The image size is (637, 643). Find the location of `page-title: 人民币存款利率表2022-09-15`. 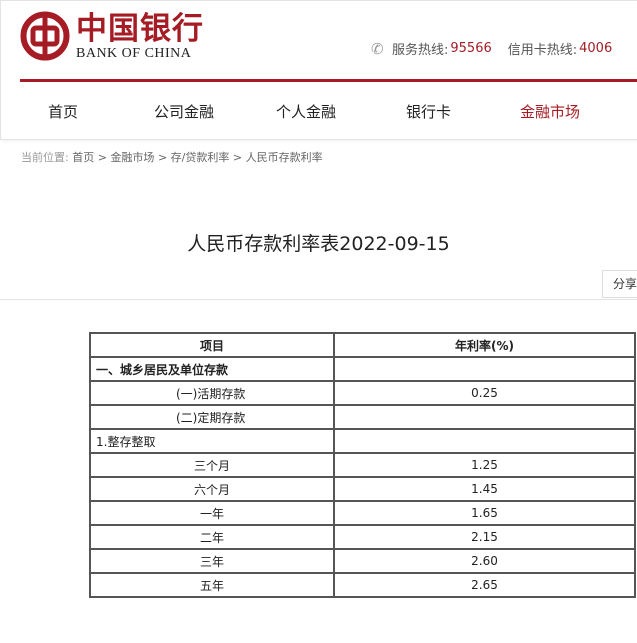

page-title: 人民币存款利率表2022-09-15 is located at coordinates (318, 244).